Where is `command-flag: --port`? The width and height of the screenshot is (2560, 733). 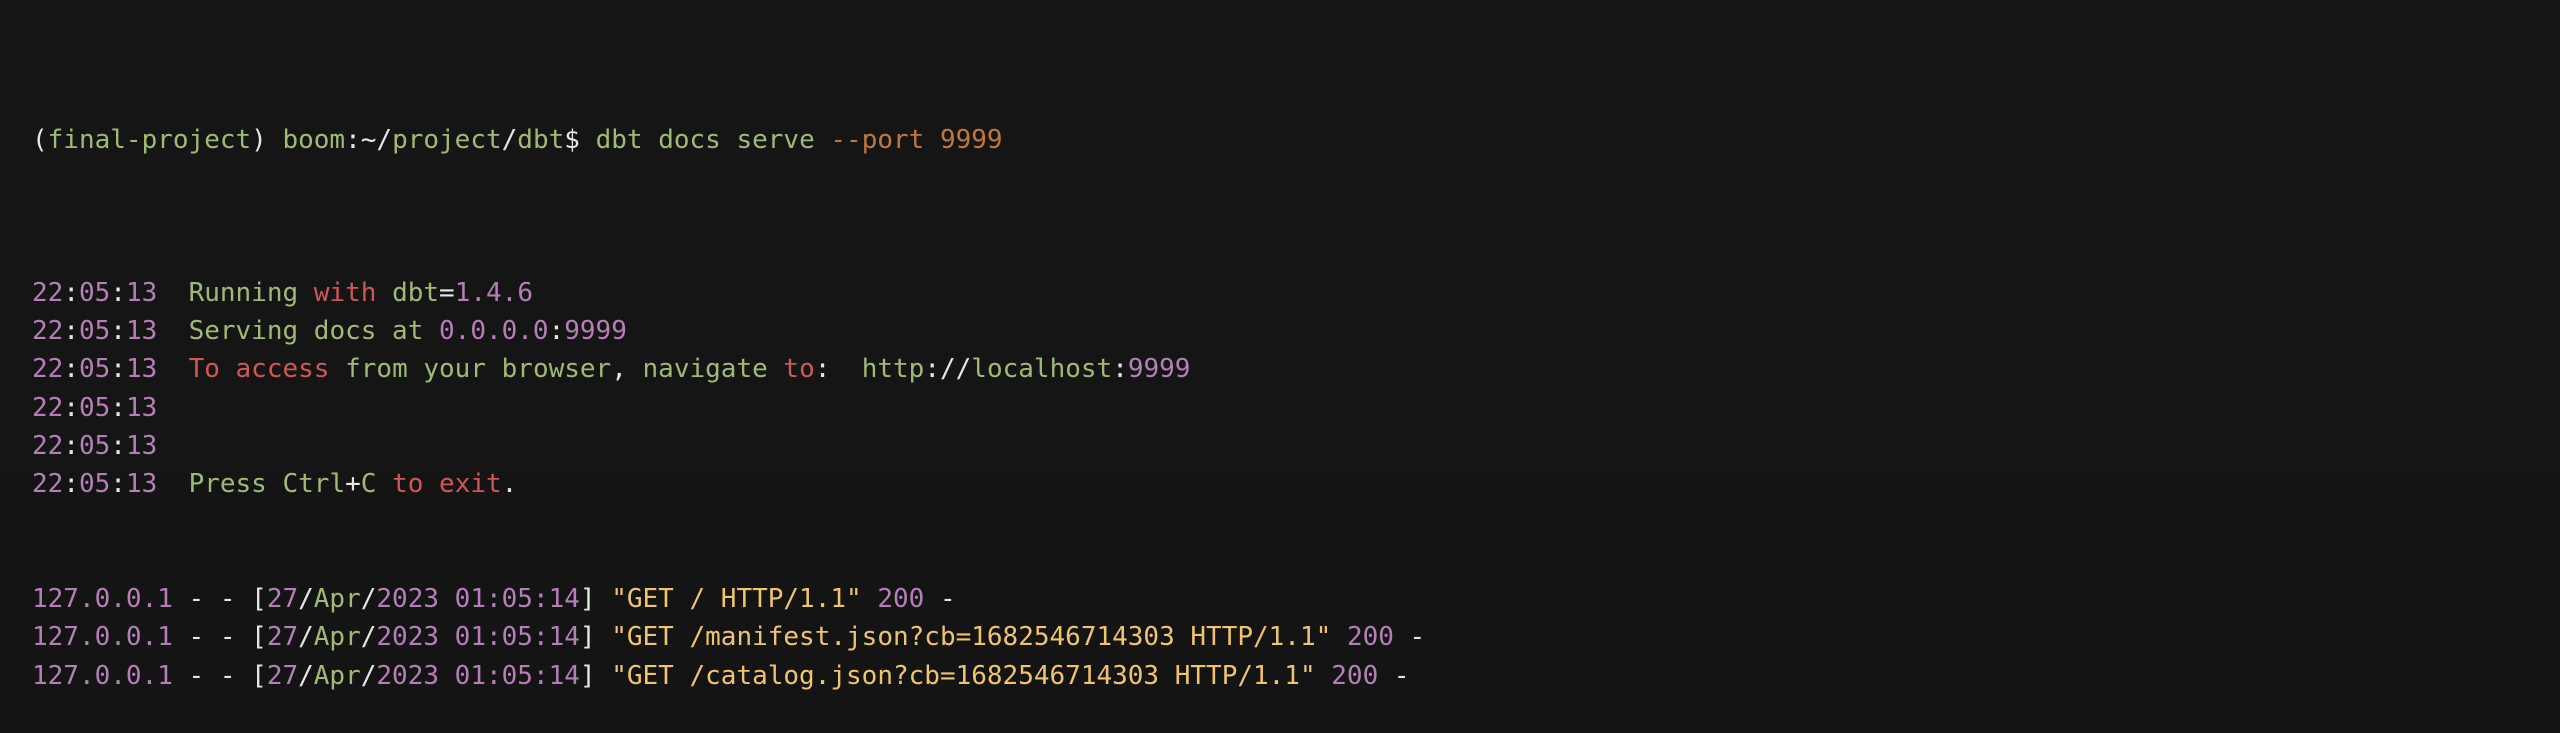
command-flag: --port is located at coordinates (877, 139).